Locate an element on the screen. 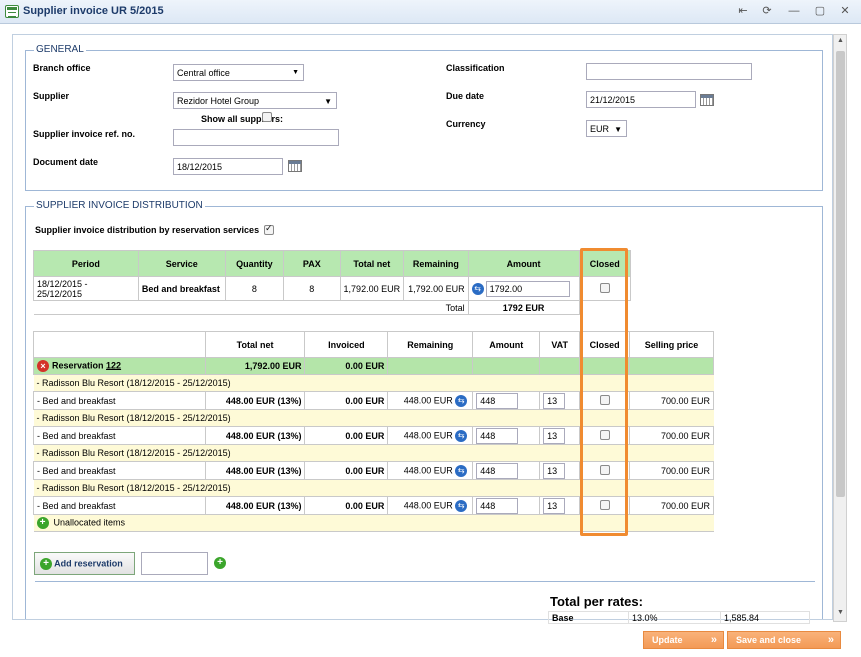 The image size is (861, 657). add-reservation-label: Add reservation is located at coordinates (88, 563).